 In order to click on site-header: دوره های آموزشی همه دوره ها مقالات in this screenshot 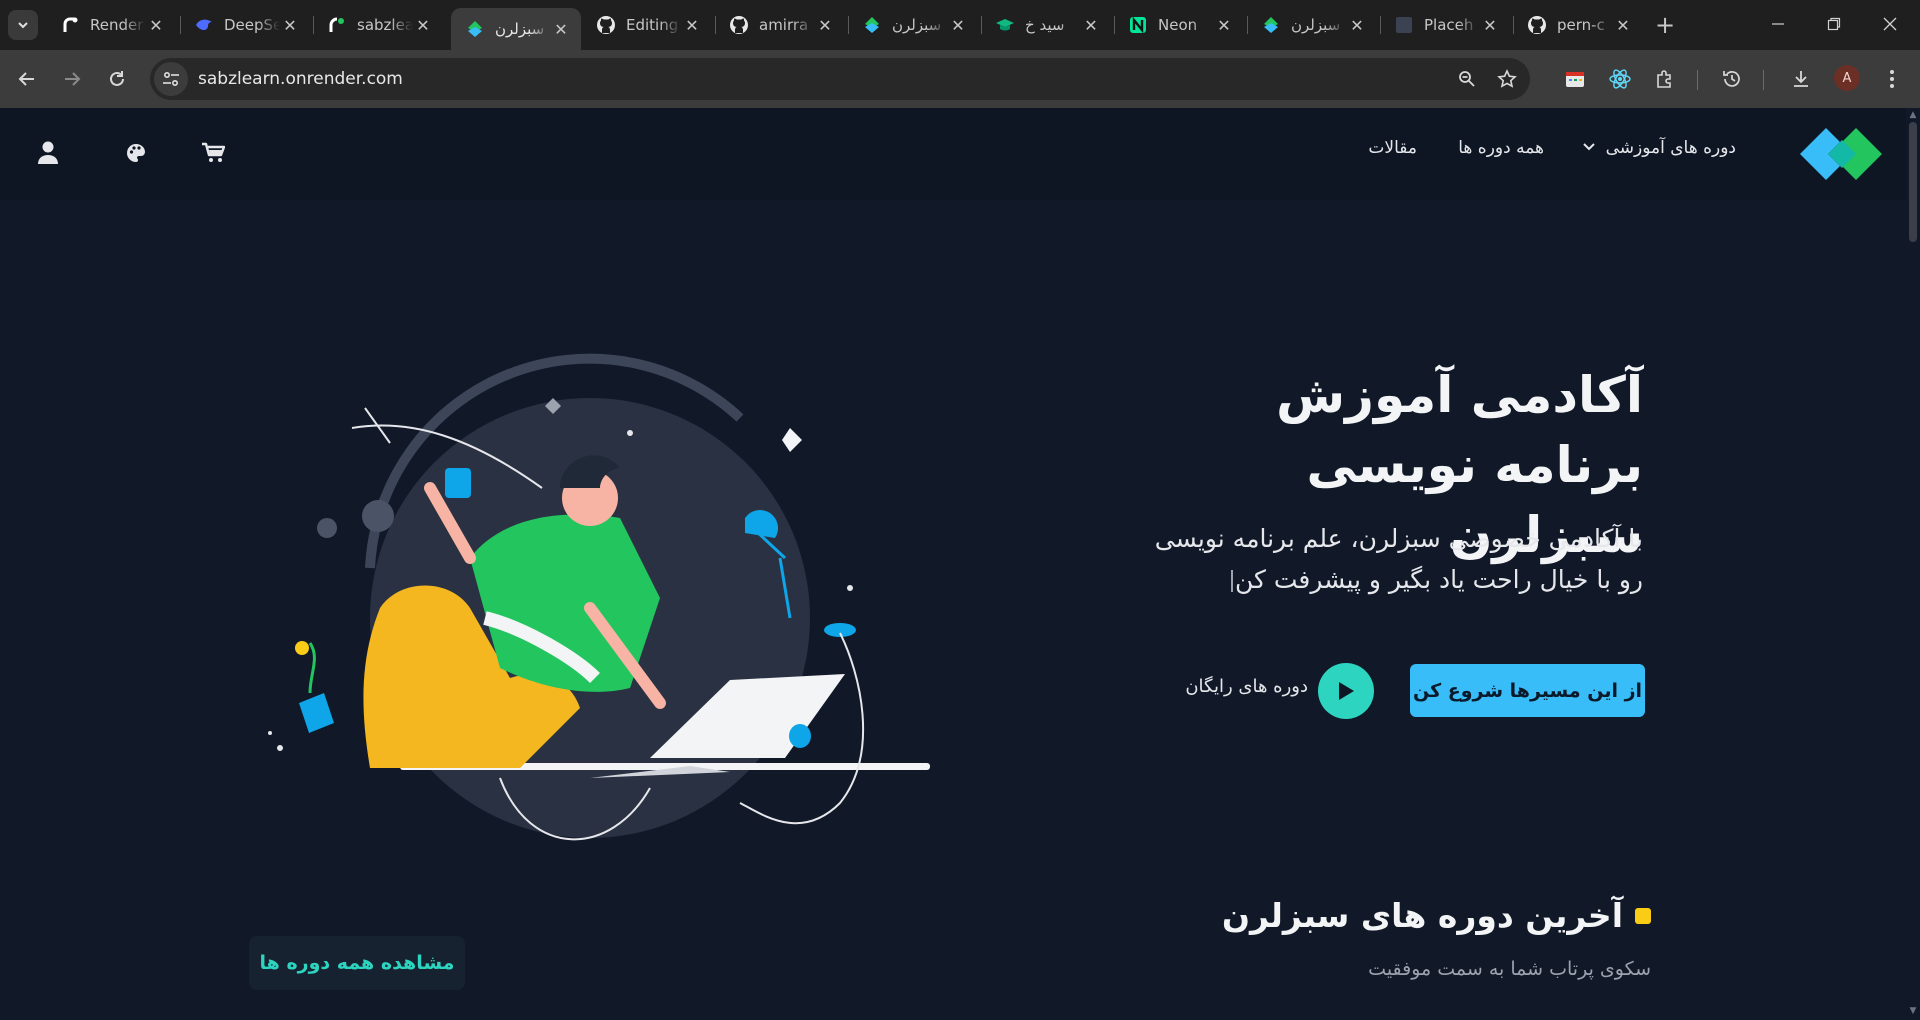, I will do `click(953, 154)`.